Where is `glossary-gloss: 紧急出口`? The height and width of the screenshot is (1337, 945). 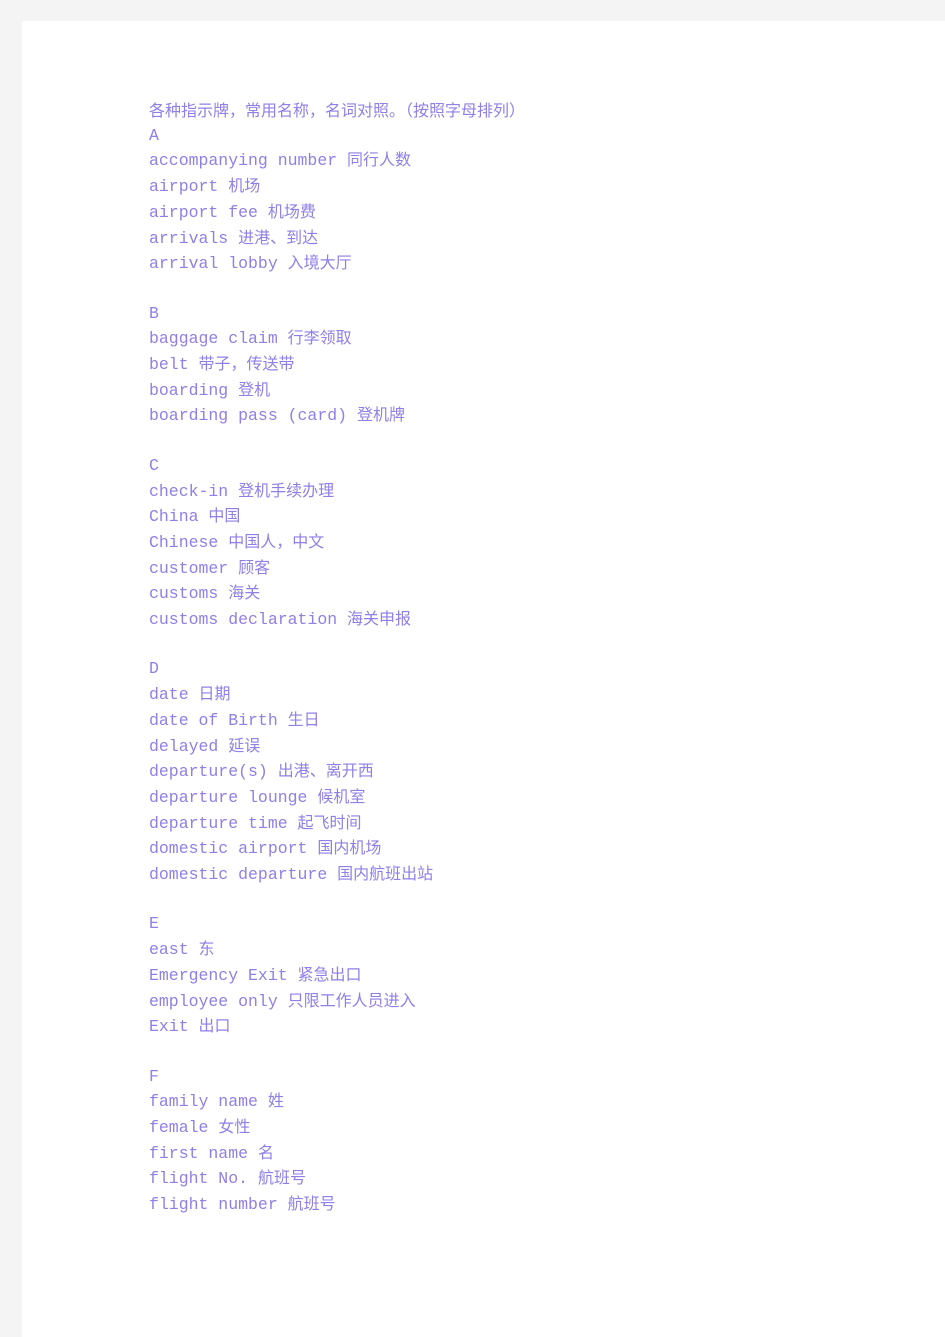
glossary-gloss: 紧急出口 is located at coordinates (329, 974).